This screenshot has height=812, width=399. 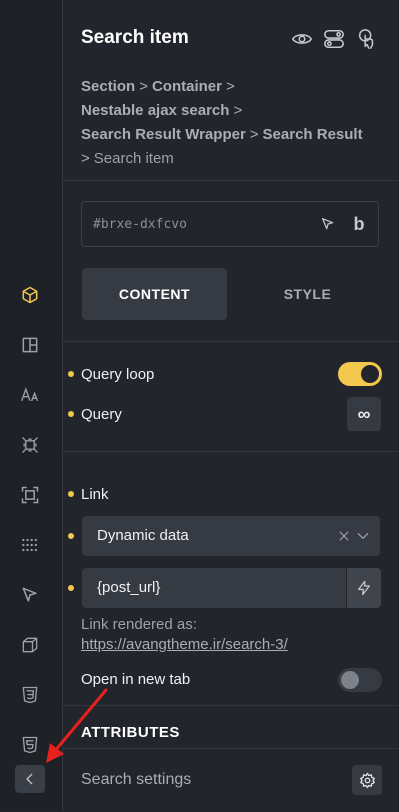 I want to click on page-title: Search item, so click(x=135, y=37).